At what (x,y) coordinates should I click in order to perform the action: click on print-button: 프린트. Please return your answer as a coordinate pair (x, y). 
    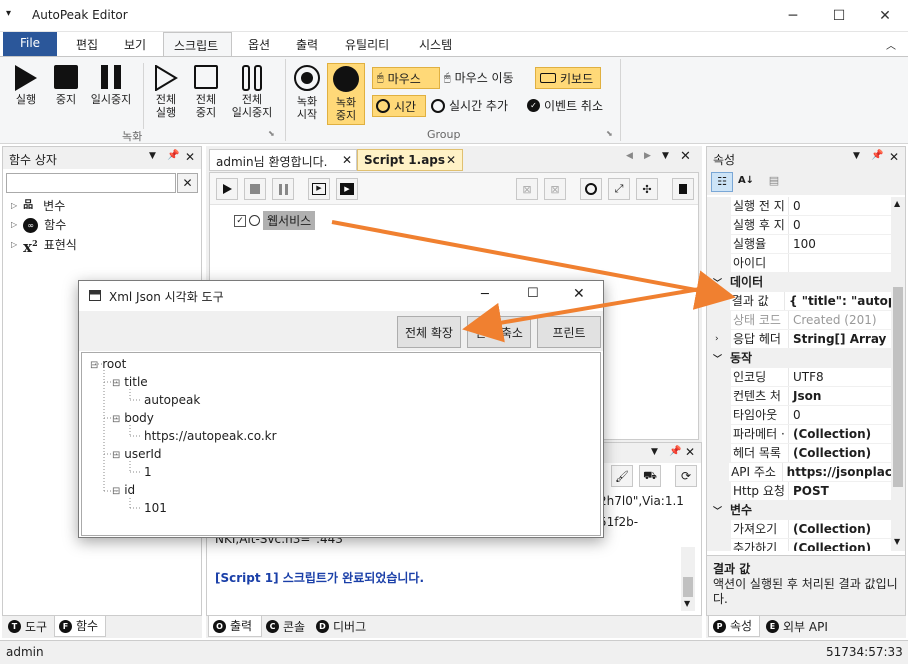
    Looking at the image, I should click on (569, 332).